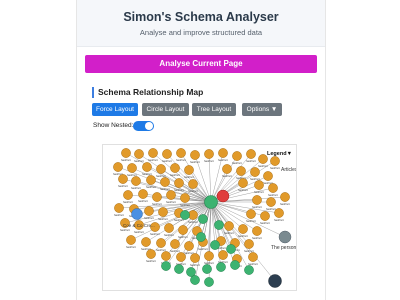 The height and width of the screenshot is (300, 400). I want to click on graph-node-hub, so click(211, 202).